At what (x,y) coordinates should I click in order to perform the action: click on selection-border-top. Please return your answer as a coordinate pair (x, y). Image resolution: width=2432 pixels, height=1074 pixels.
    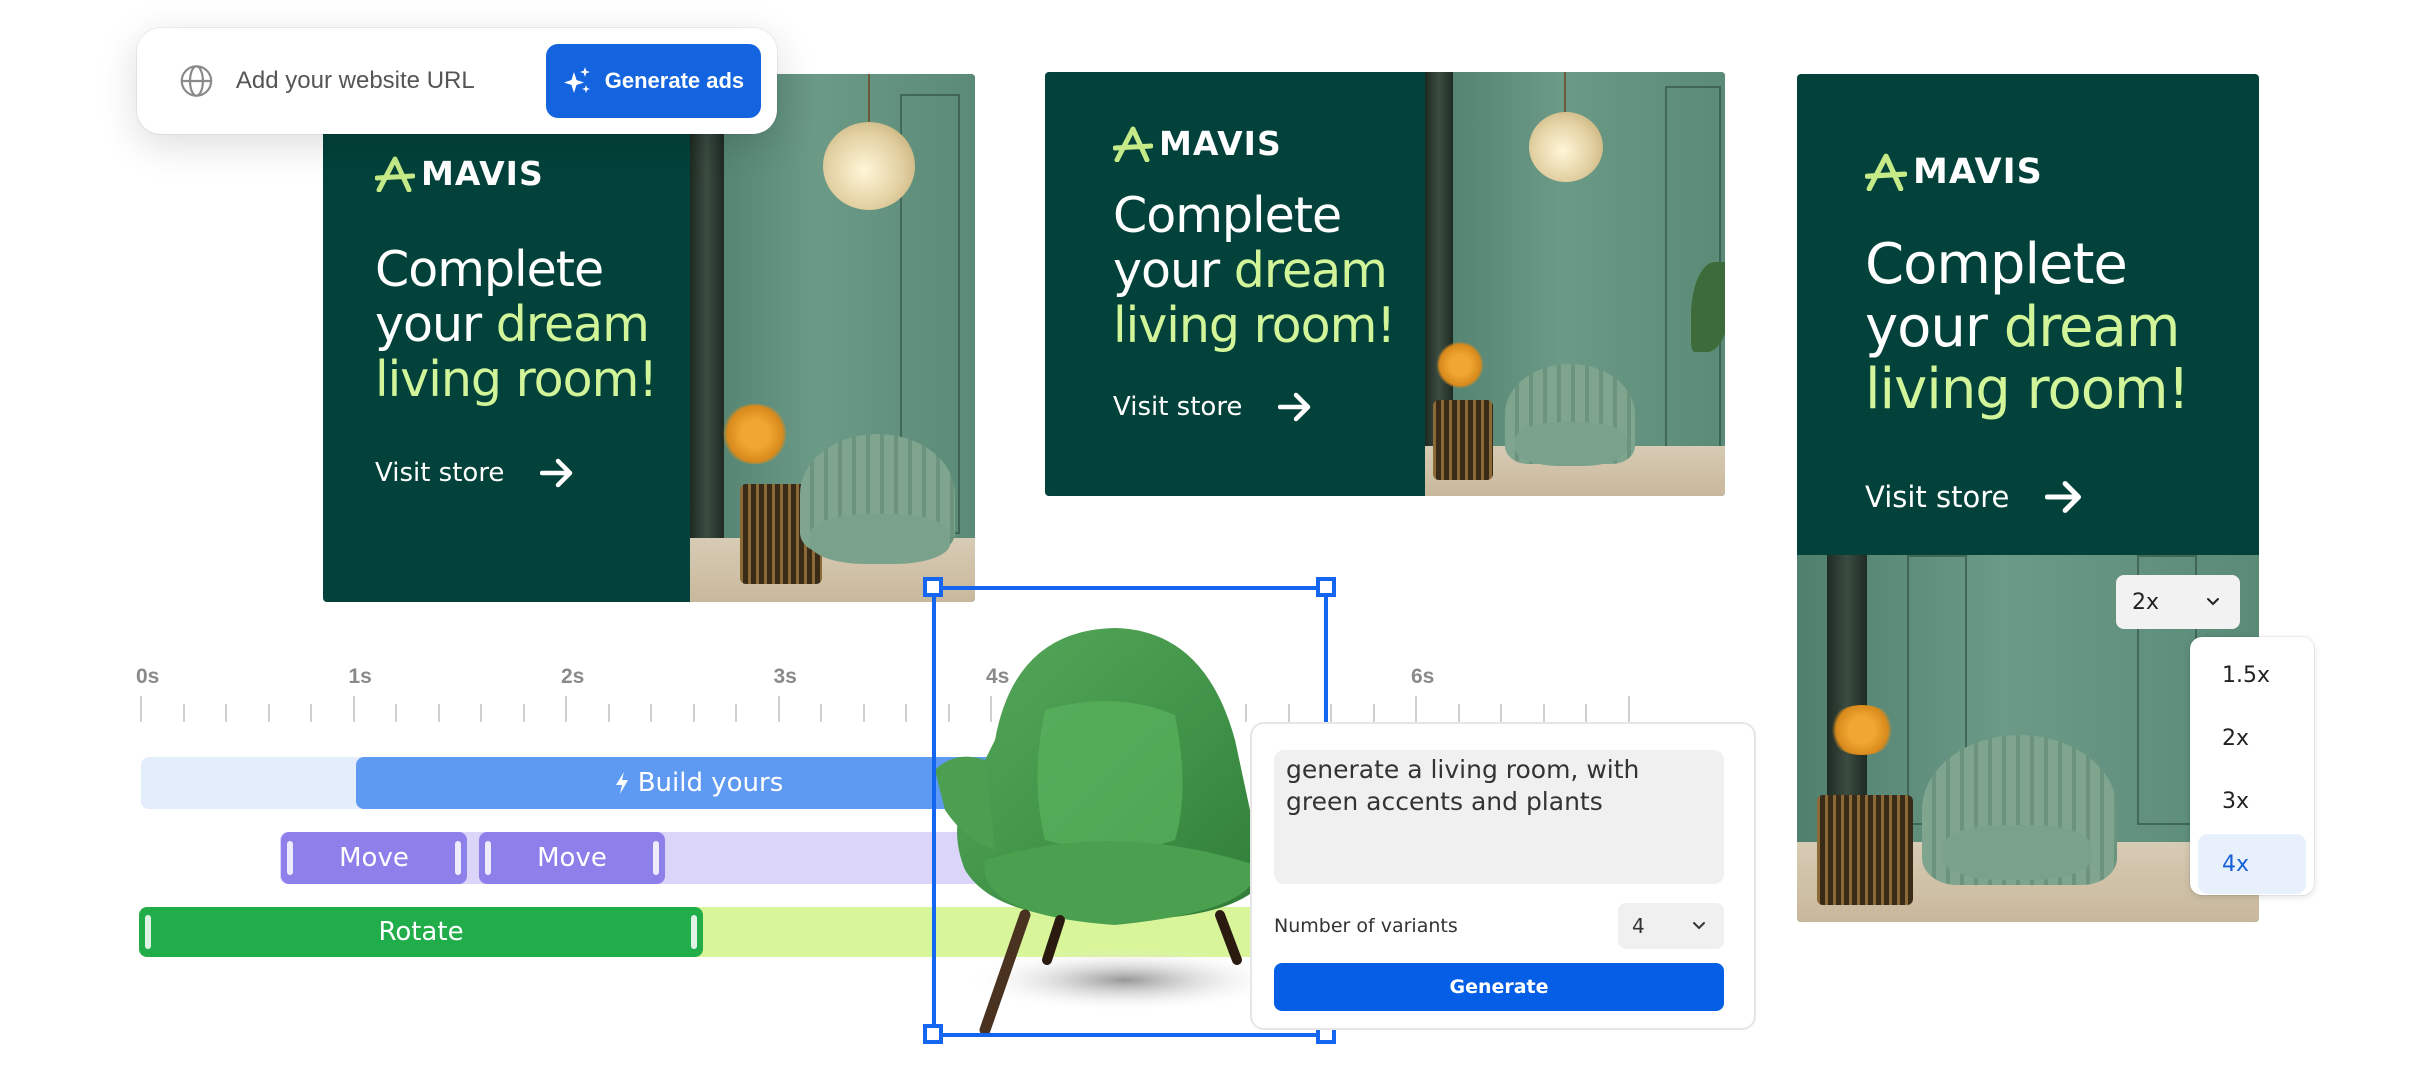
    Looking at the image, I should click on (1130, 588).